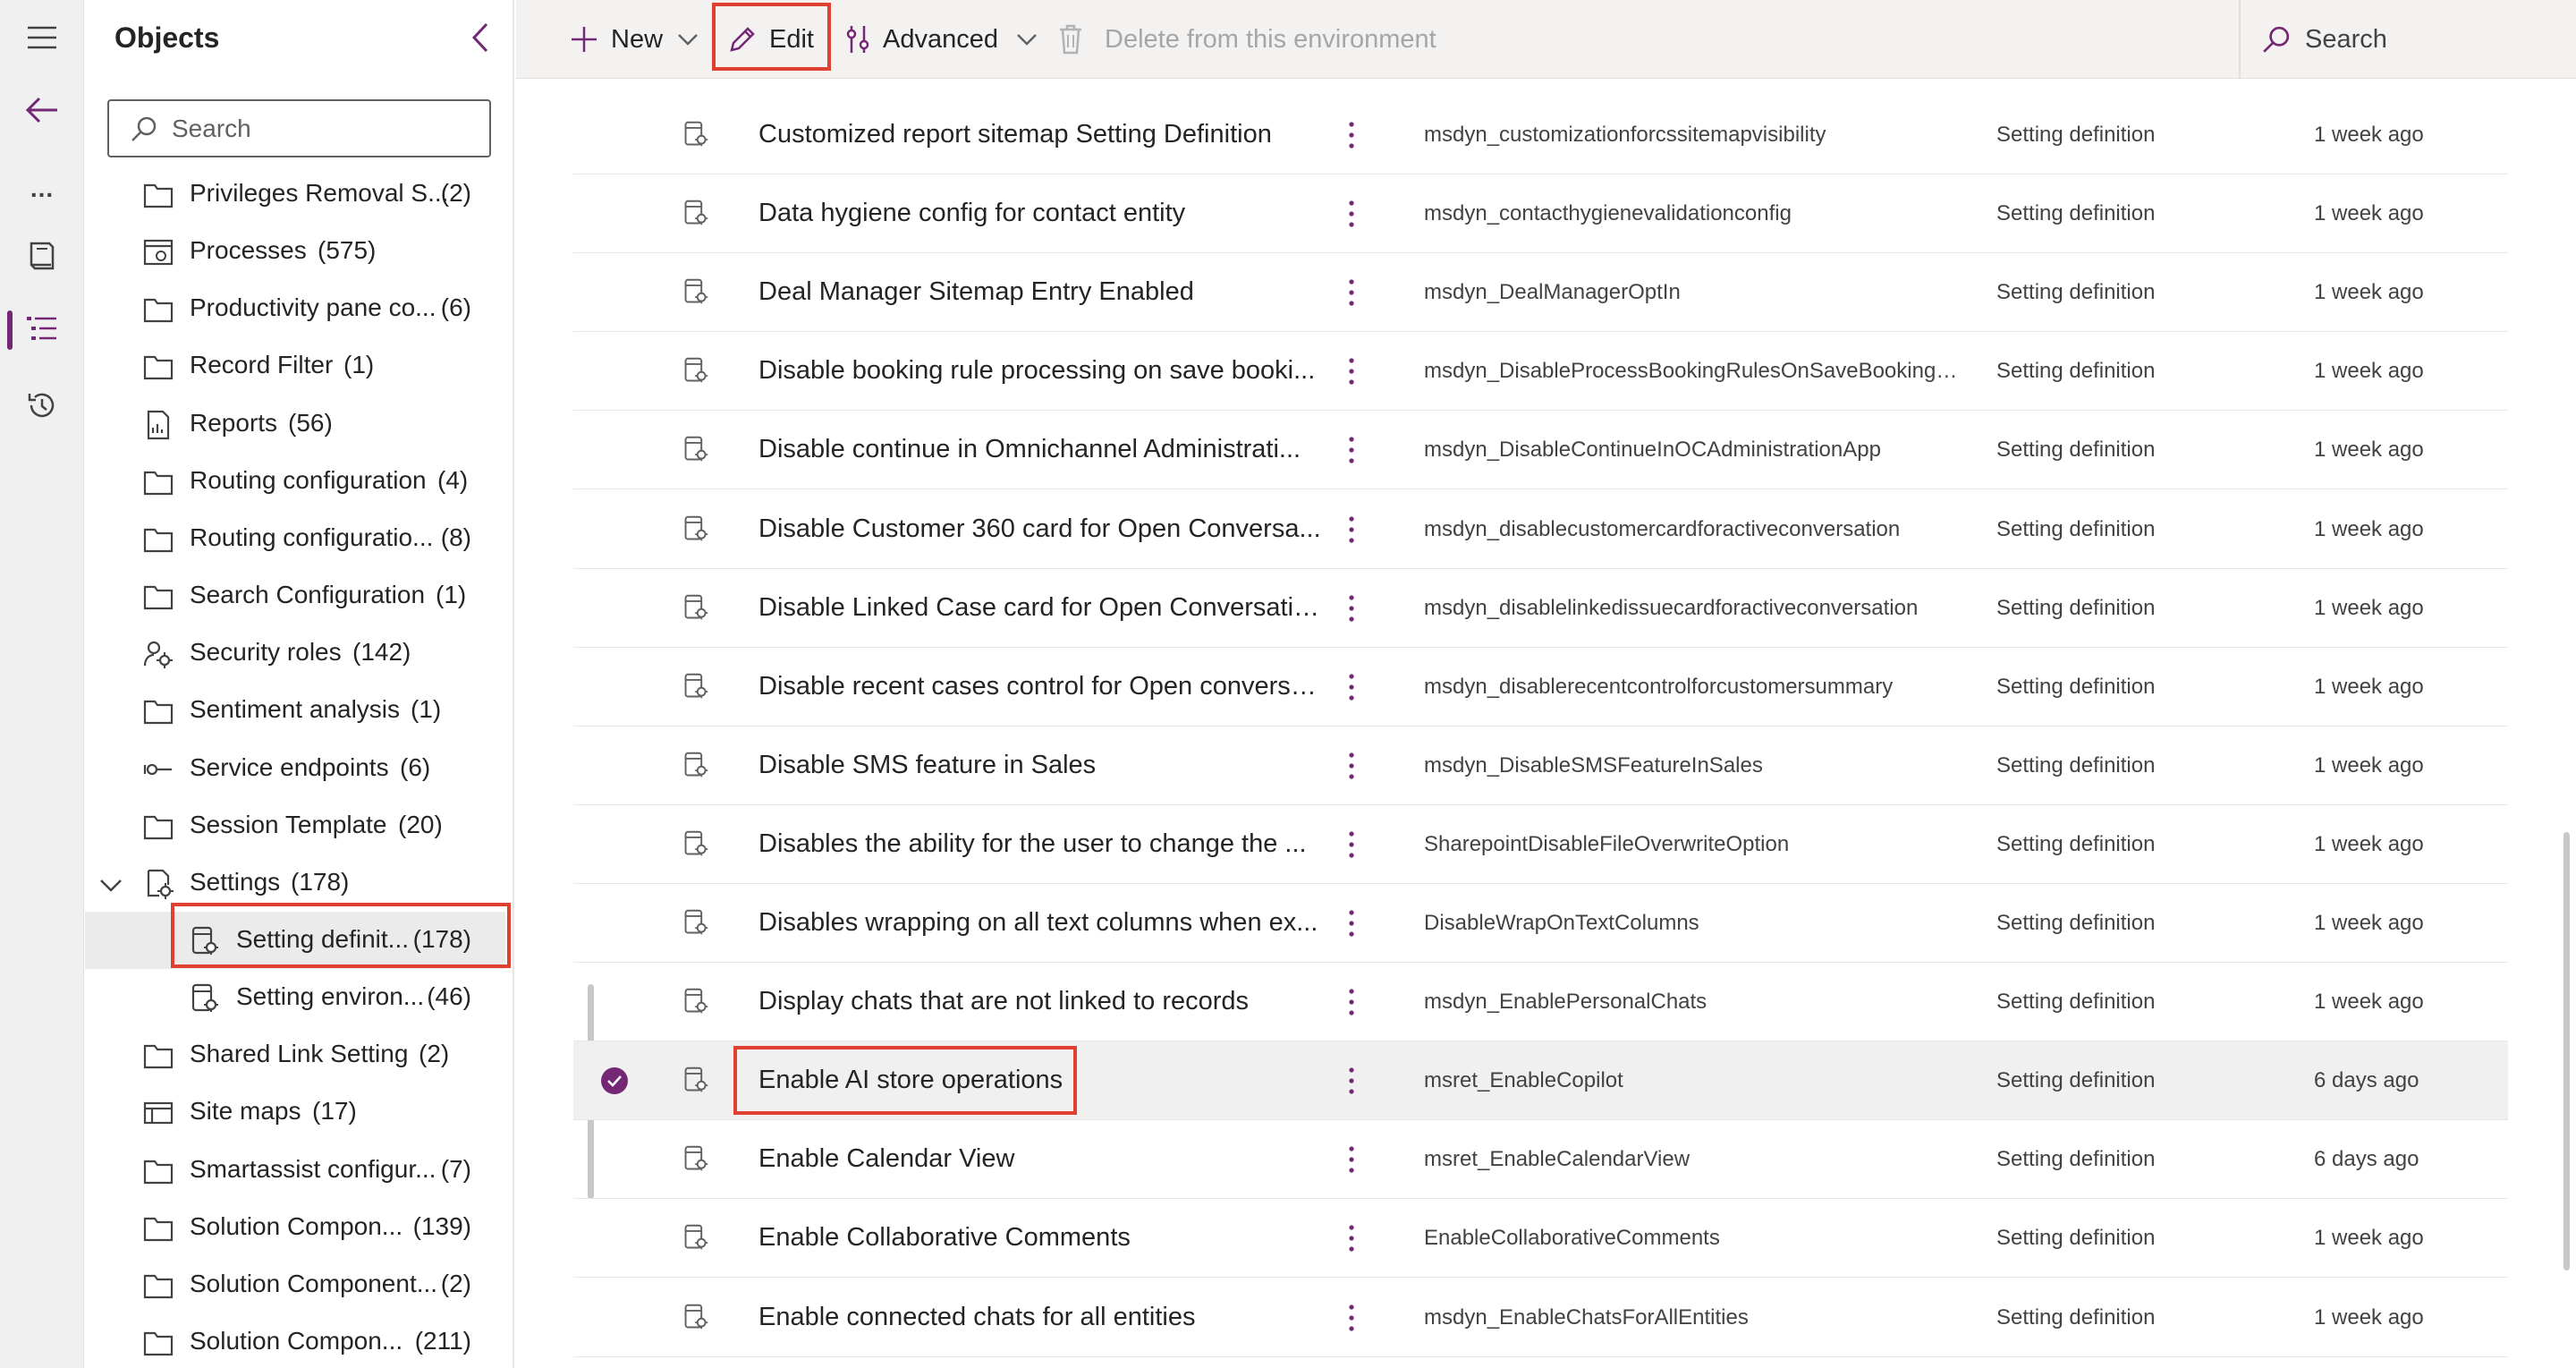  Describe the element at coordinates (295, 366) in the screenshot. I see `tree-item: Record Filter (1)` at that location.